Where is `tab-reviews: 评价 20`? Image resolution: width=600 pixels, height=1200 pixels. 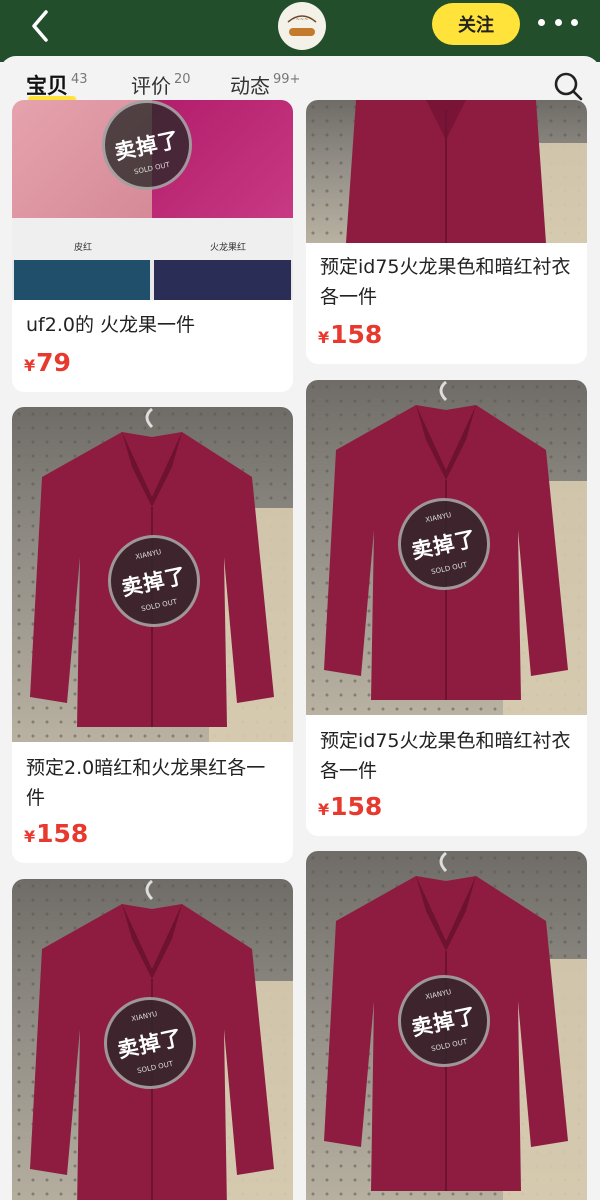
tab-reviews: 评价 20 is located at coordinates (161, 84).